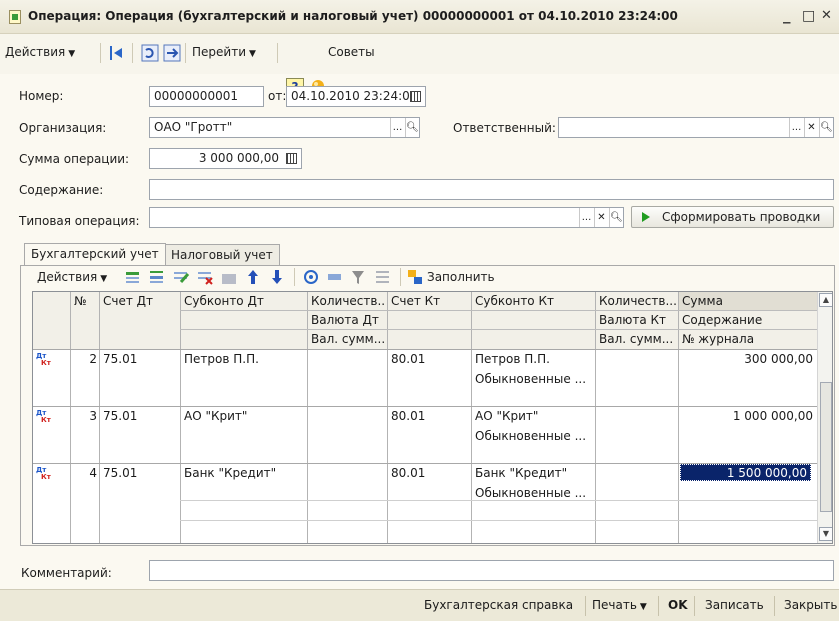 The image size is (839, 621). I want to click on row-subconto-dt: Петров П.П., so click(221, 359).